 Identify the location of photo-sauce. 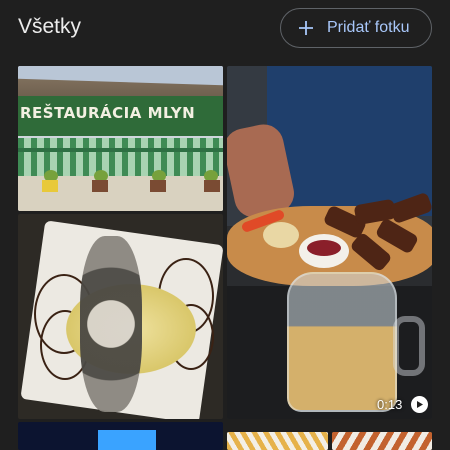
(324, 248).